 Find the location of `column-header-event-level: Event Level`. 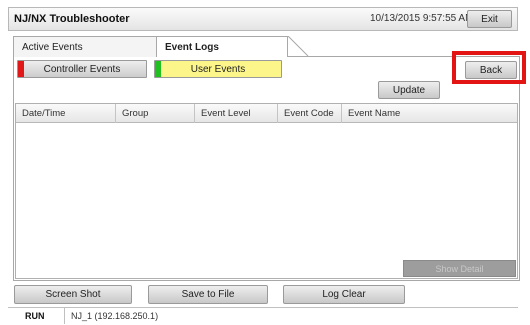

column-header-event-level: Event Level is located at coordinates (236, 113).